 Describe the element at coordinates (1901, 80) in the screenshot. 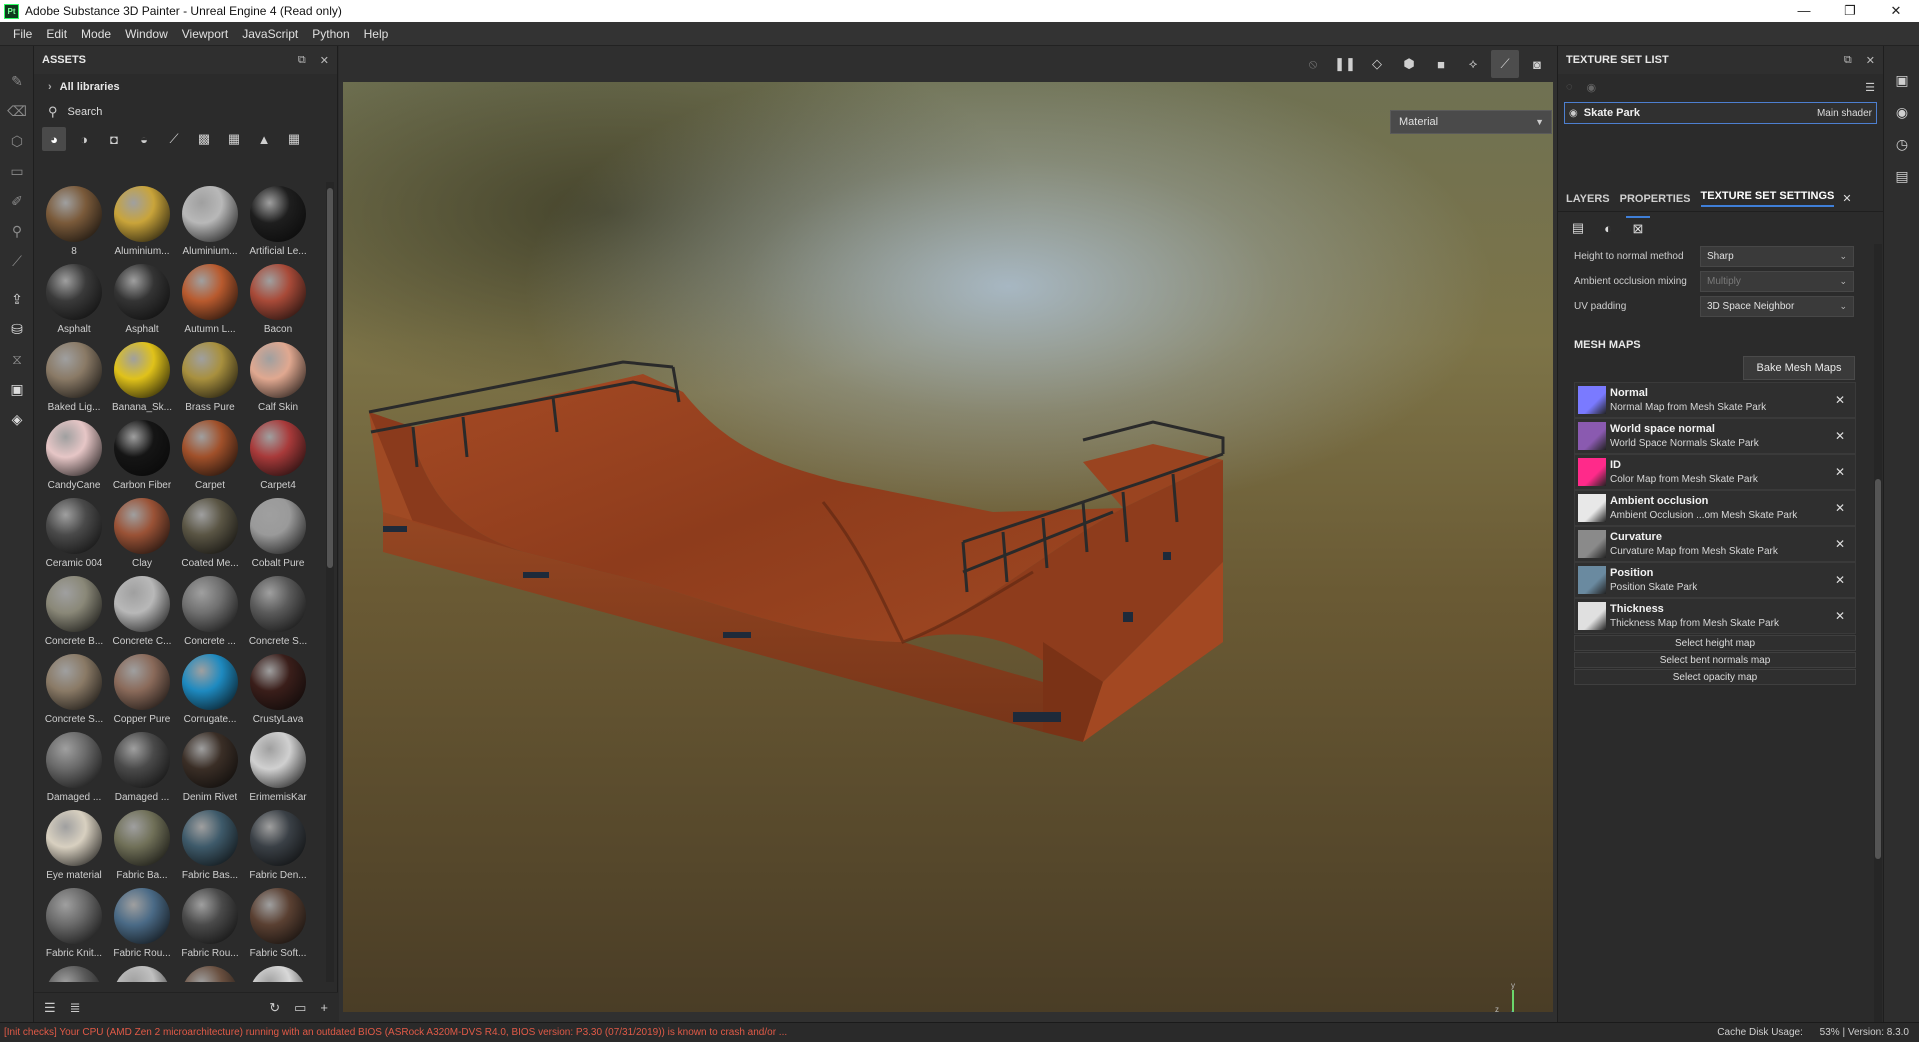

I see `display-settings-icon: ▣` at that location.